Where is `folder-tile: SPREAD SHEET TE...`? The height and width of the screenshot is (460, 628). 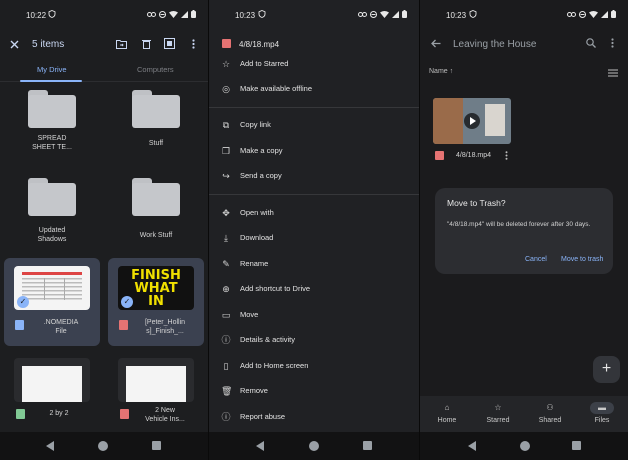 folder-tile: SPREAD SHEET TE... is located at coordinates (52, 124).